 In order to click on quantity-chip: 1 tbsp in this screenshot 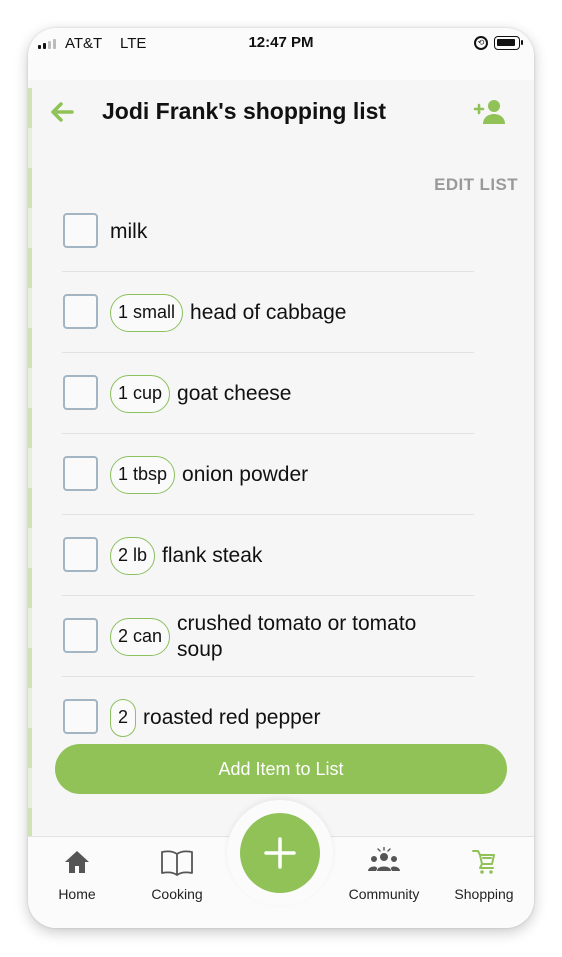, I will do `click(143, 474)`.